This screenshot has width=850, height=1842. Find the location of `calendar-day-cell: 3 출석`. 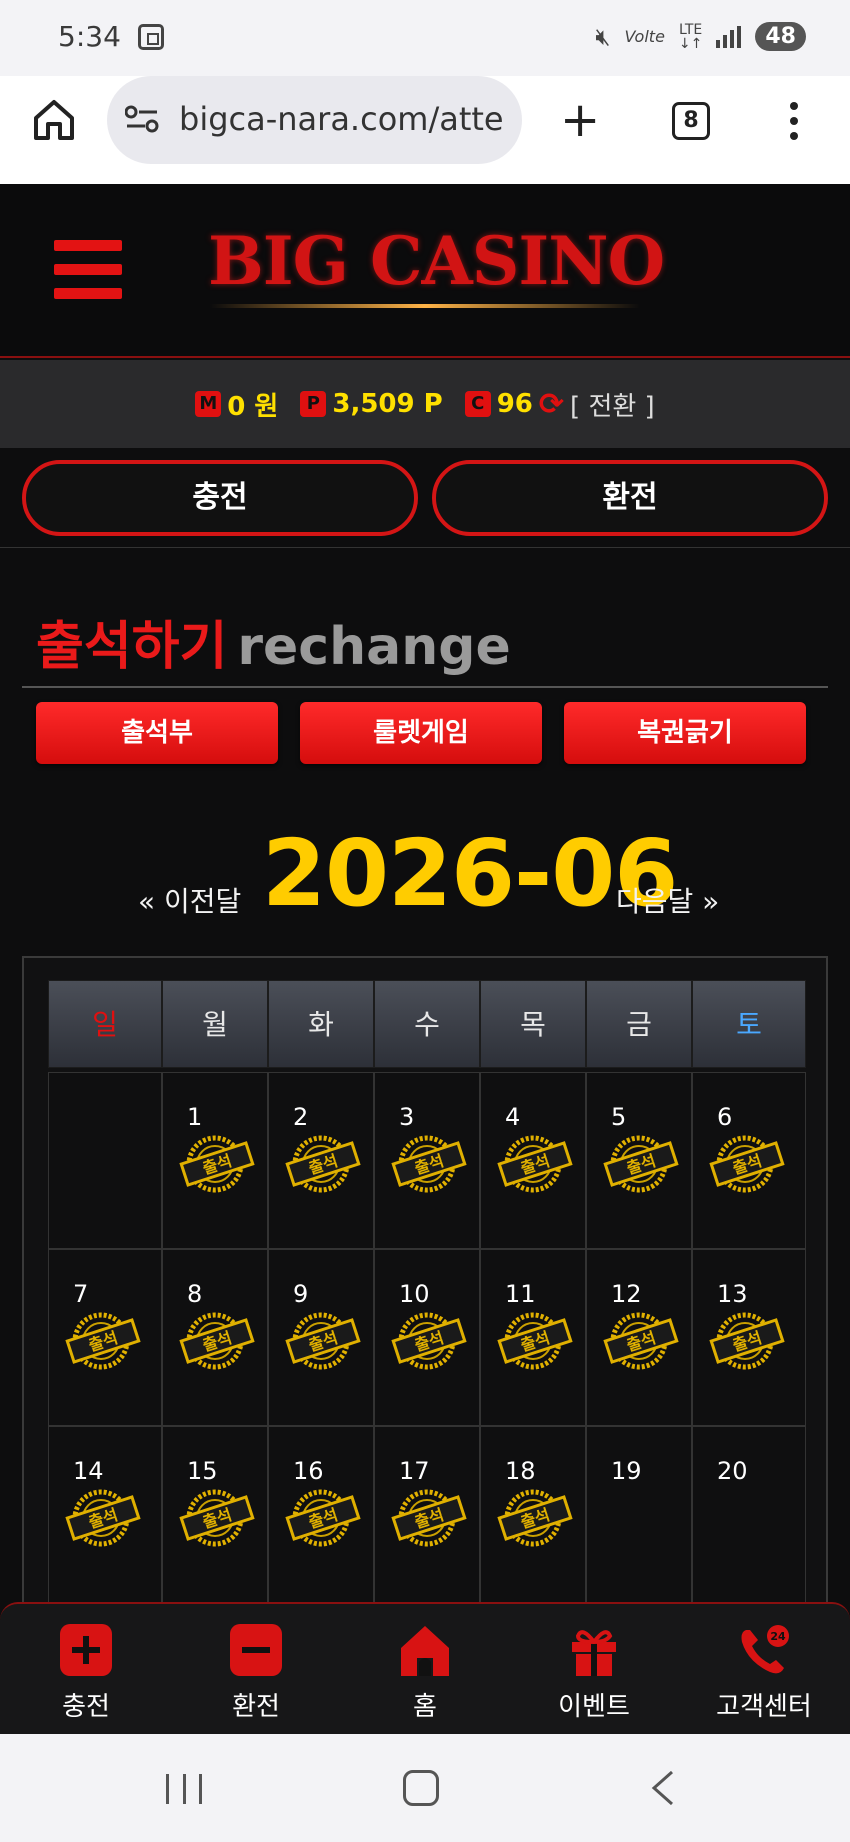

calendar-day-cell: 3 출석 is located at coordinates (427, 1160).